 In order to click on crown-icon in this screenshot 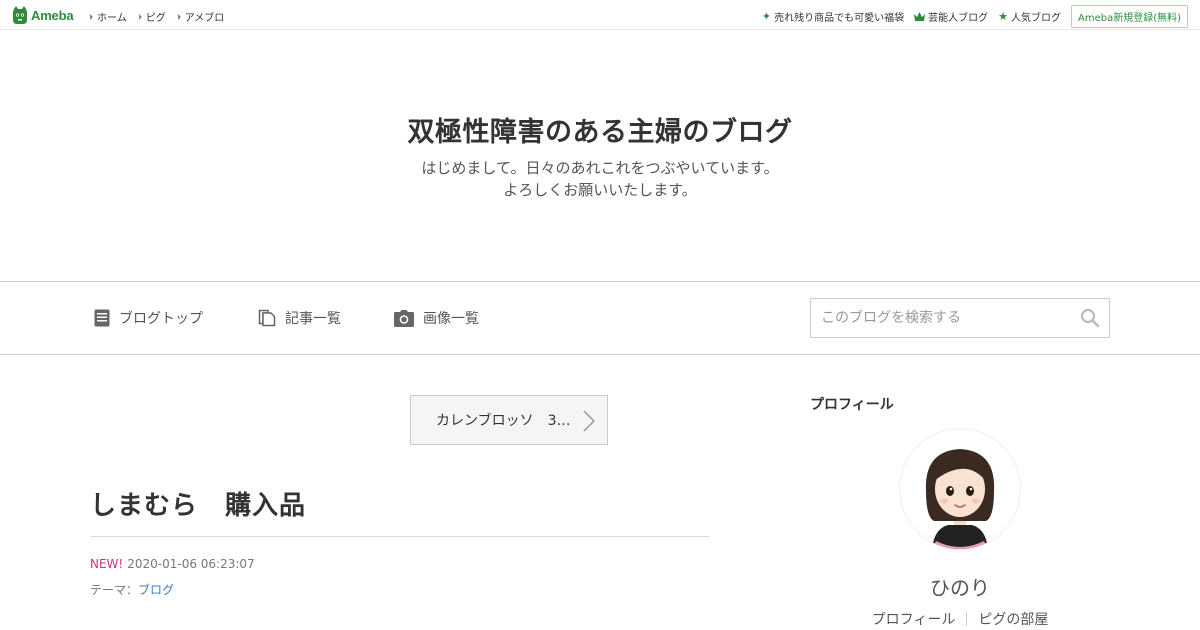, I will do `click(920, 16)`.